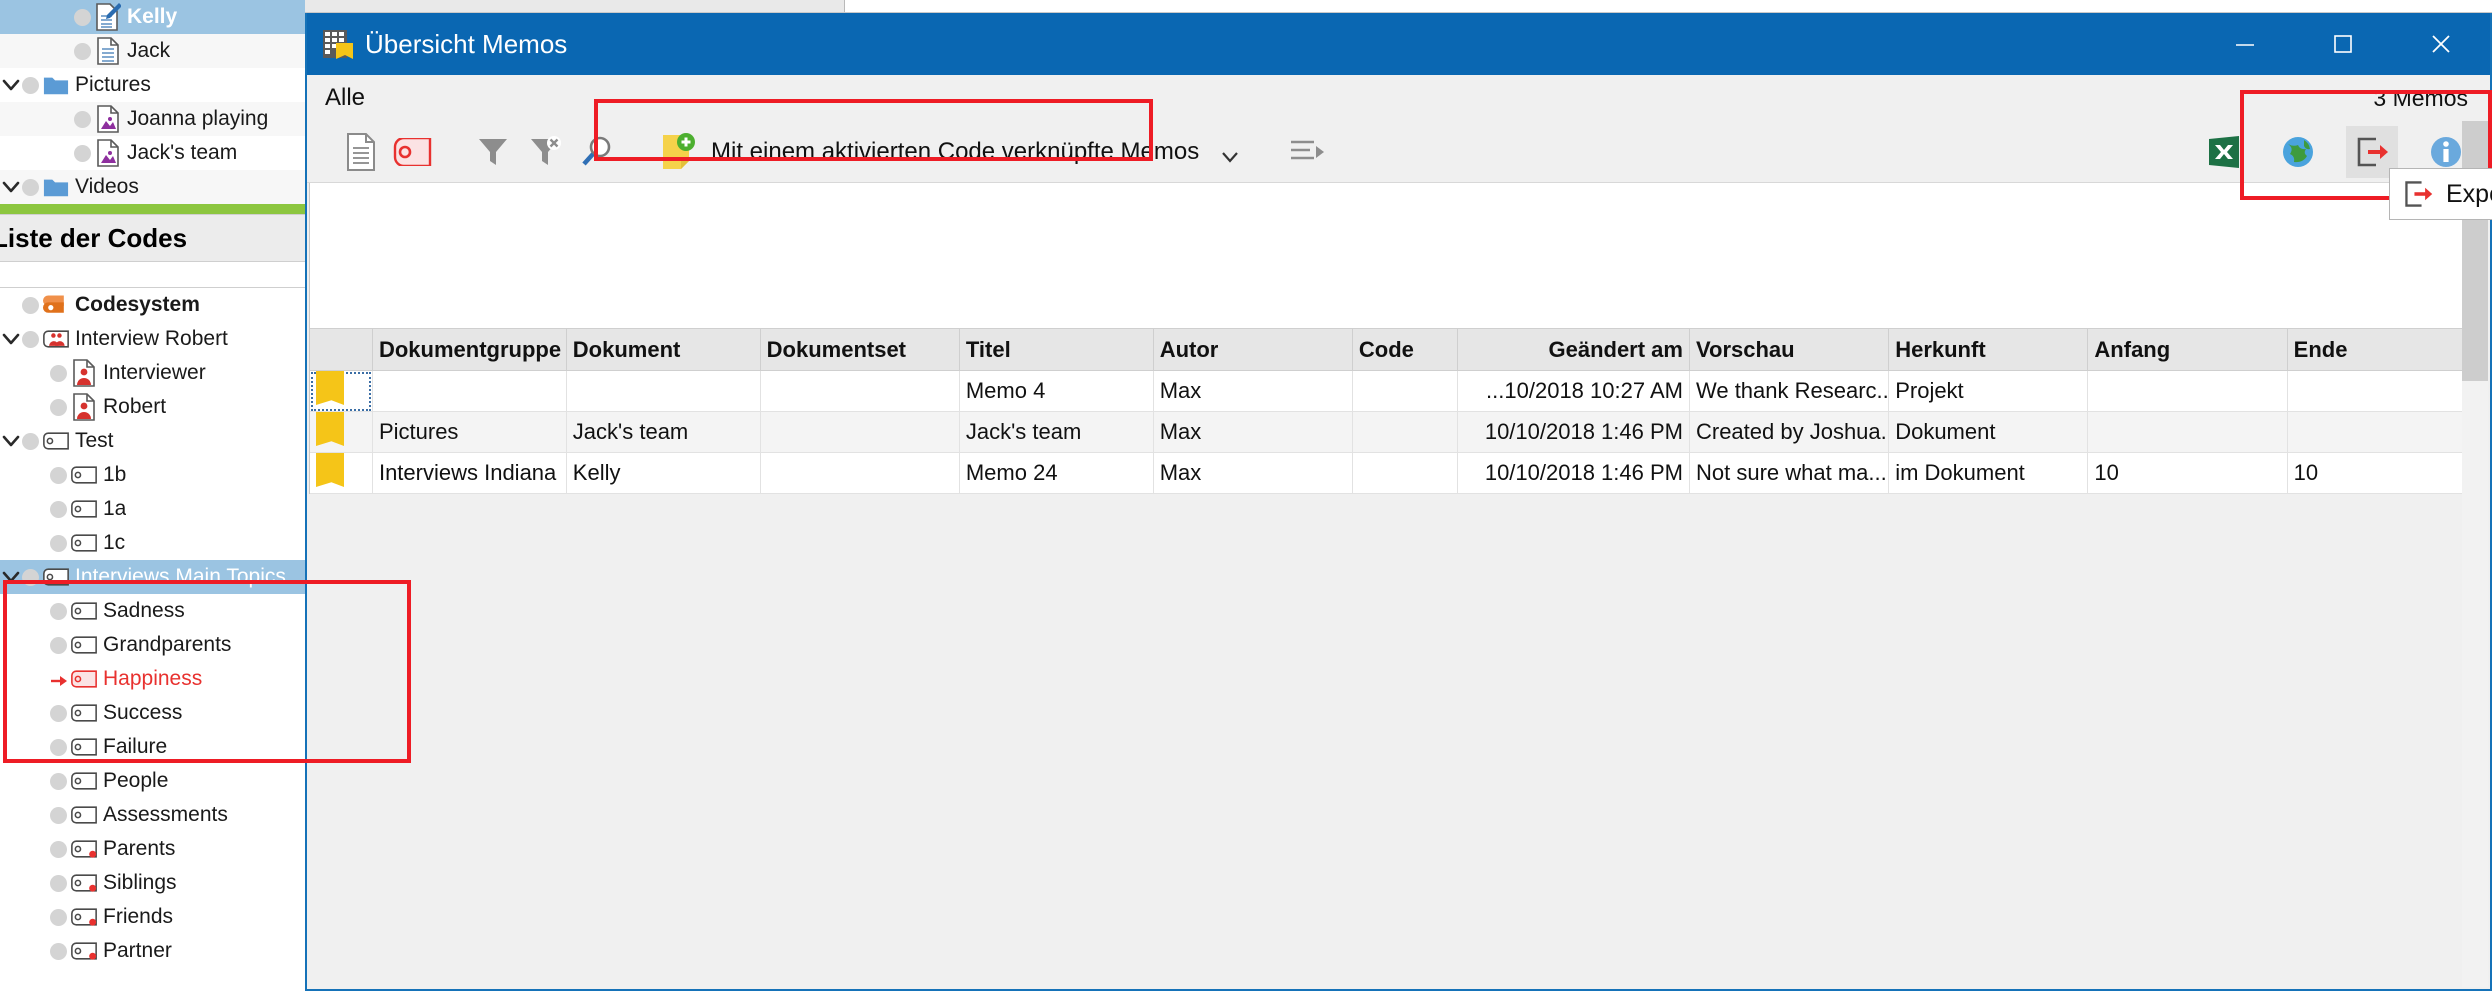 This screenshot has width=2492, height=991. What do you see at coordinates (413, 152) in the screenshot?
I see `code-memo-icon` at bounding box center [413, 152].